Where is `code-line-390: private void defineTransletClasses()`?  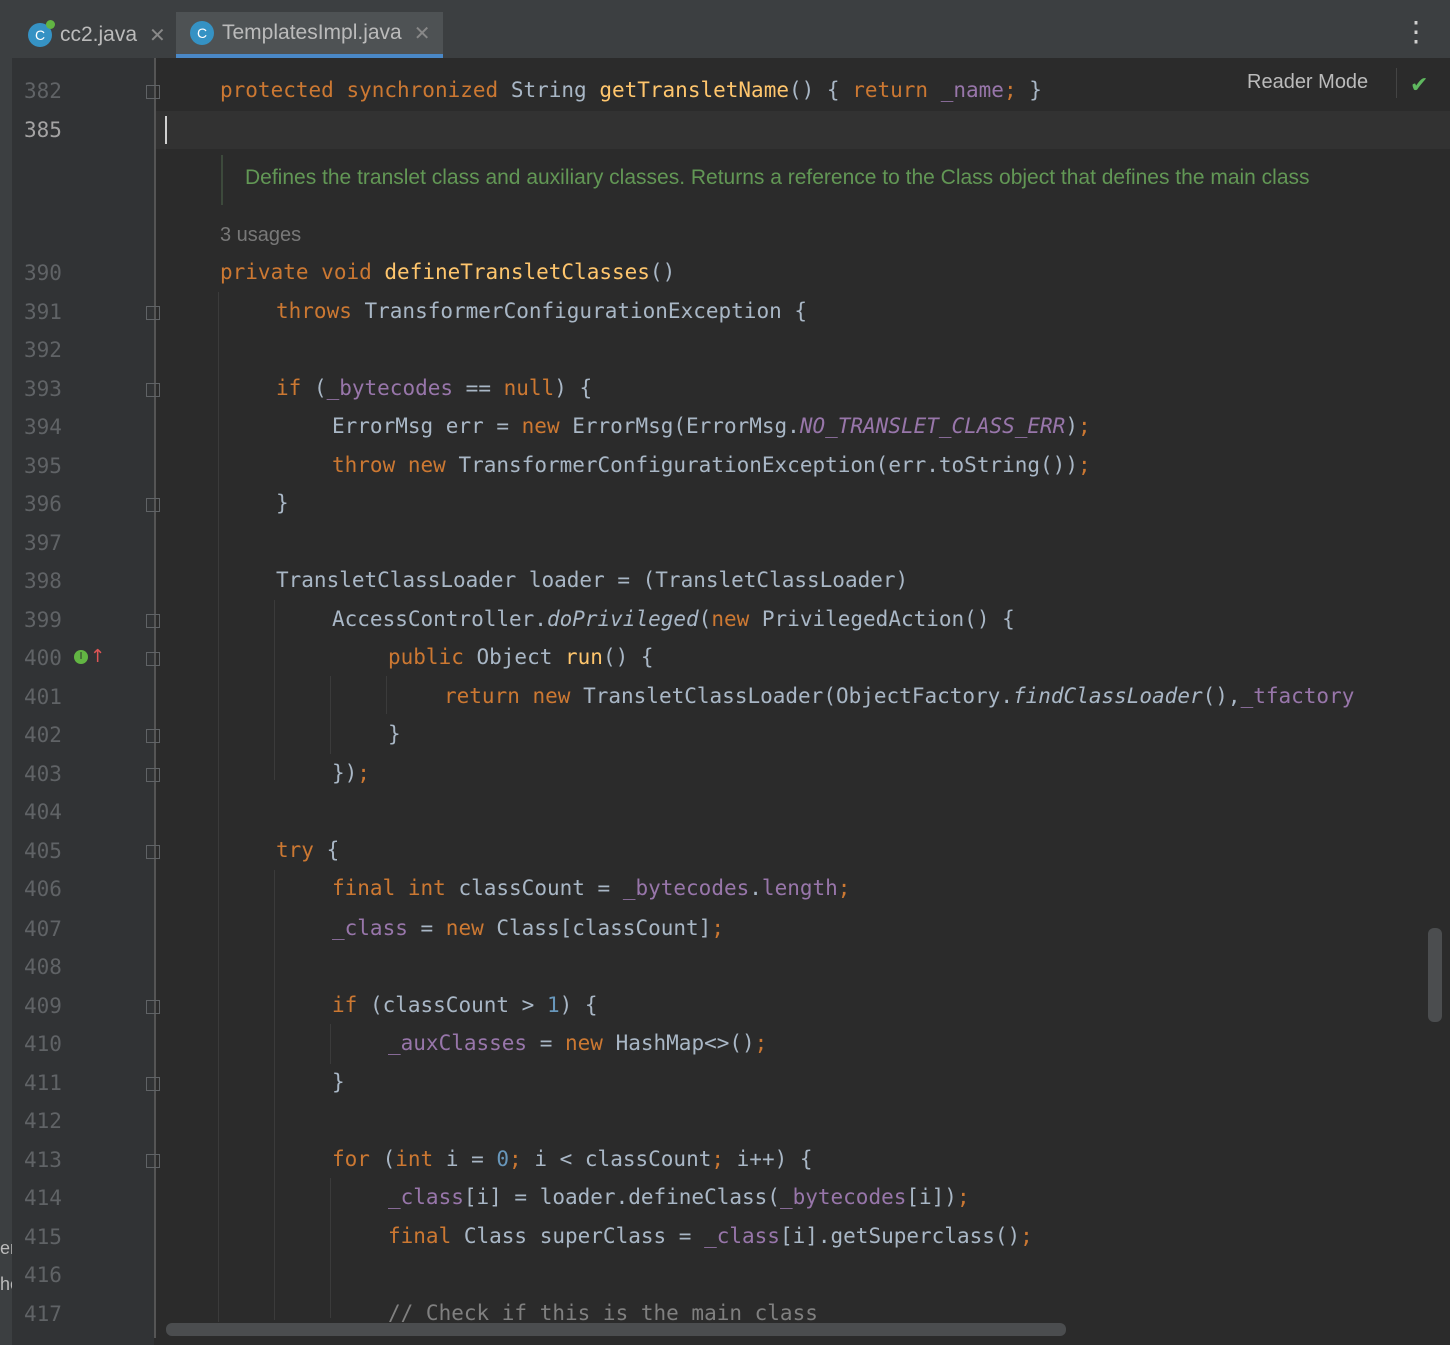
code-line-390: private void defineTransletClasses() is located at coordinates (447, 272).